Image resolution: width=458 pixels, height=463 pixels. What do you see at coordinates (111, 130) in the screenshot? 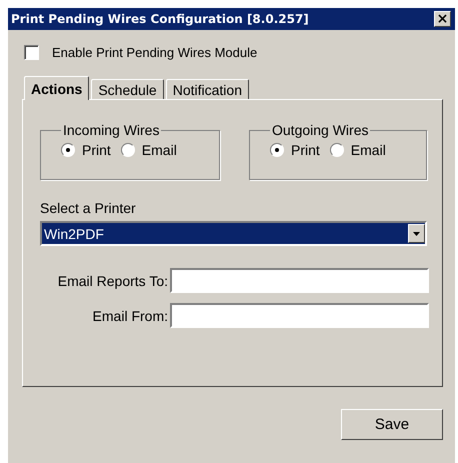
I see `group-title: Incoming Wires` at bounding box center [111, 130].